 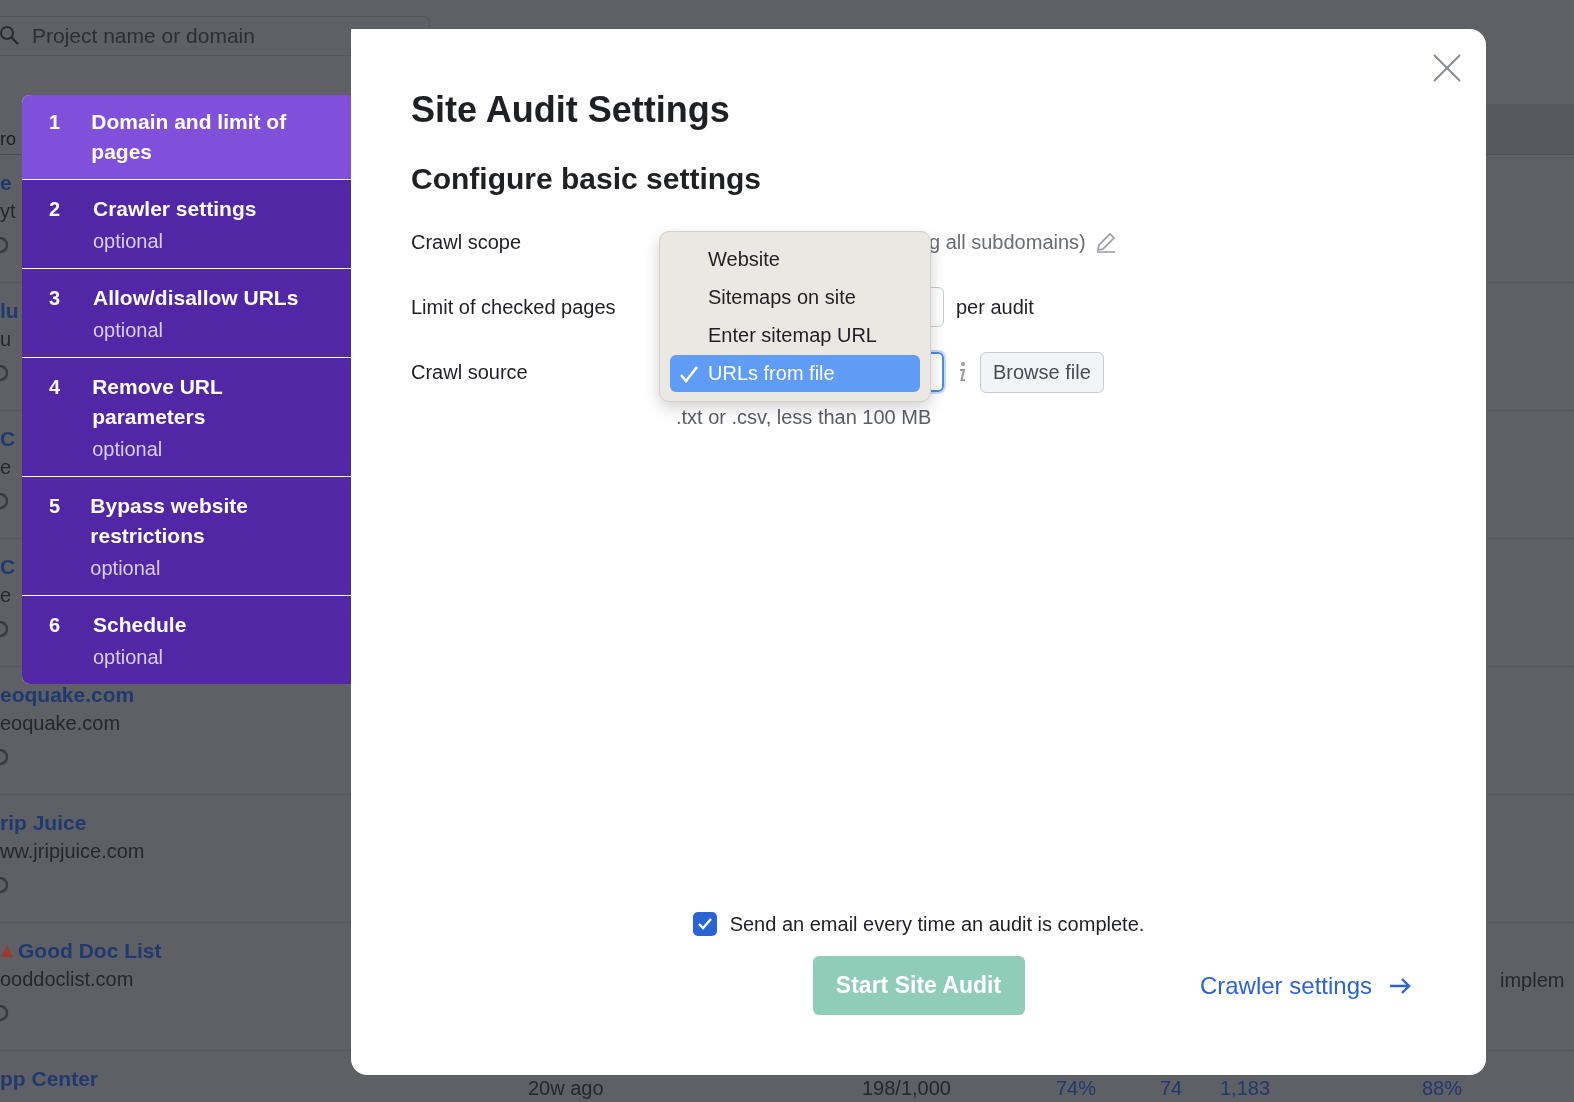 What do you see at coordinates (470, 372) in the screenshot?
I see `field-label: Crawl source` at bounding box center [470, 372].